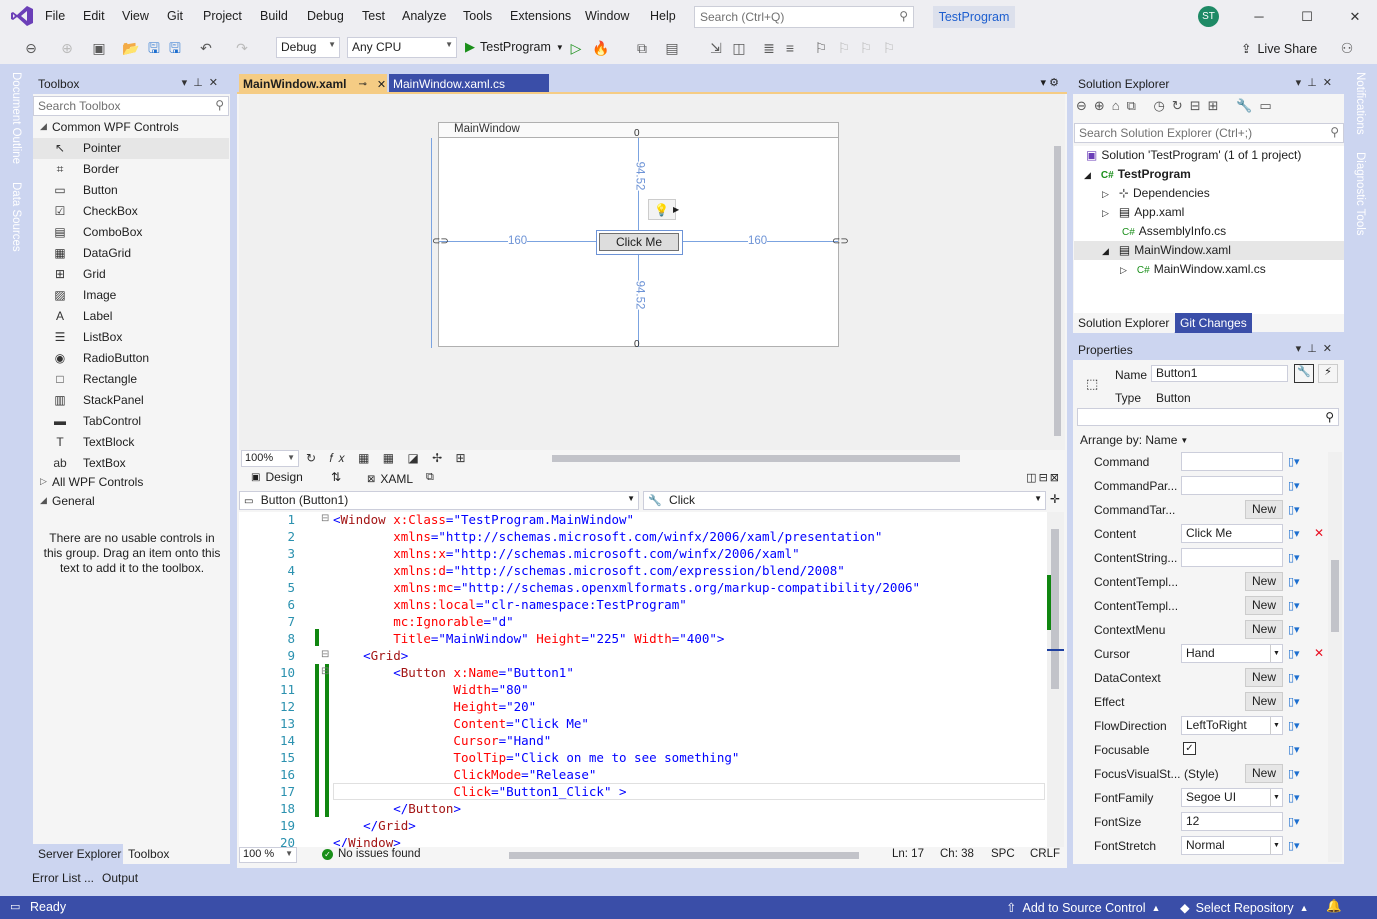 The image size is (1377, 919). What do you see at coordinates (663, 209) in the screenshot?
I see `quick-actions-button: 💡 ▶` at bounding box center [663, 209].